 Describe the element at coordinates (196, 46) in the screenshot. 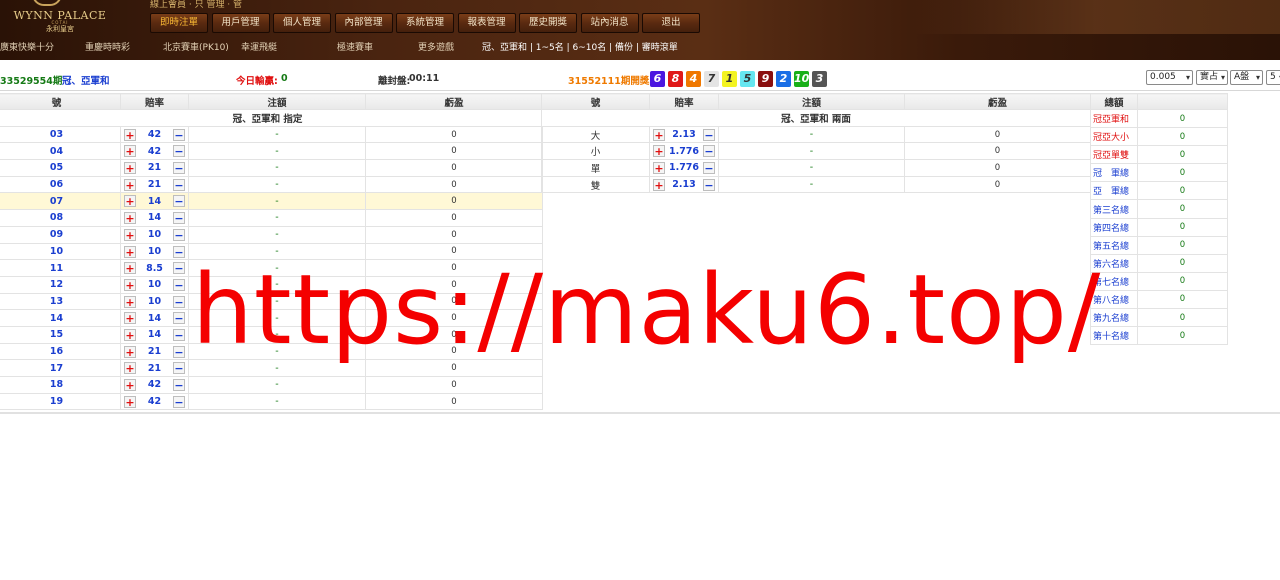

I see `subnav-item-2: 北京賽車(PK10)` at that location.